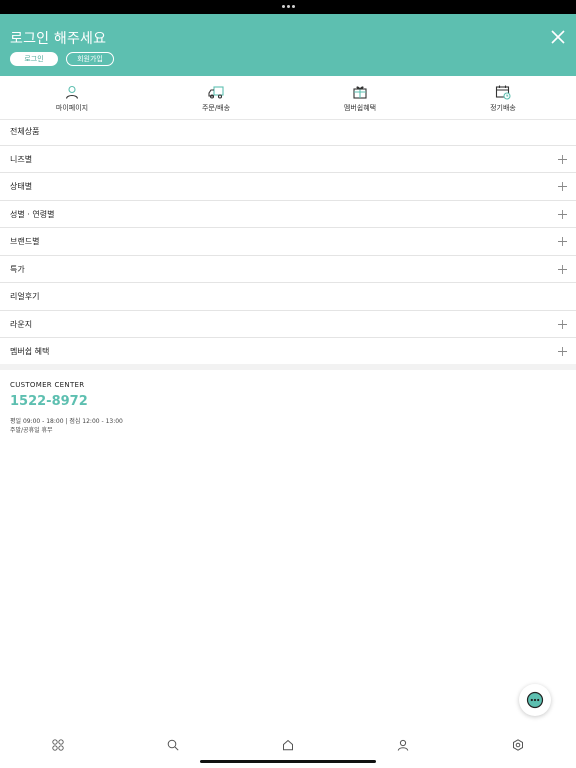  What do you see at coordinates (288, 352) in the screenshot?
I see `menu-item-membership-benefits: 멤버쉽 혜택` at bounding box center [288, 352].